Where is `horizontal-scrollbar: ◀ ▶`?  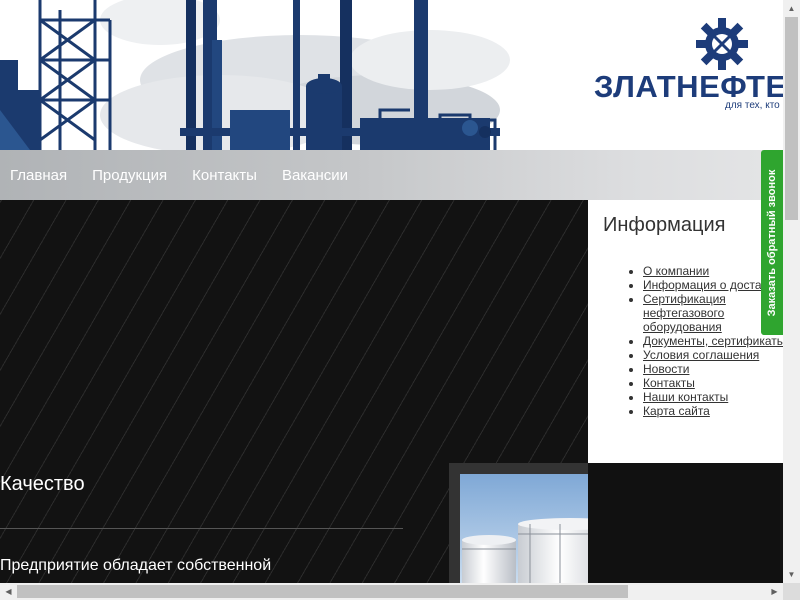
horizontal-scrollbar: ◀ ▶ is located at coordinates (391, 591).